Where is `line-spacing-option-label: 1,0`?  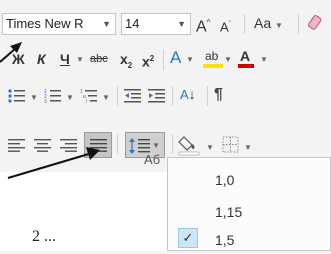
line-spacing-option-label: 1,0 is located at coordinates (225, 180).